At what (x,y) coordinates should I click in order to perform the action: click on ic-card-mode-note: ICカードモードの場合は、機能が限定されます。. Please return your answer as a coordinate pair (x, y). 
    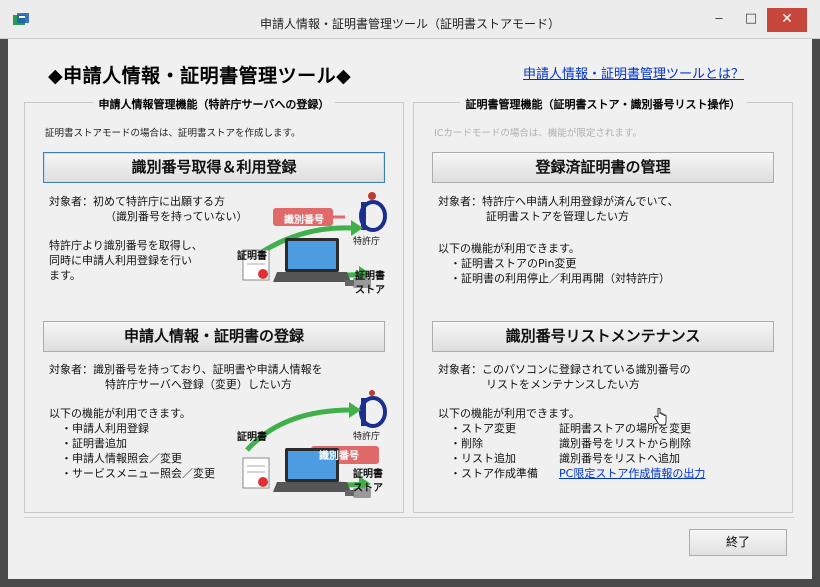
    Looking at the image, I should click on (538, 133).